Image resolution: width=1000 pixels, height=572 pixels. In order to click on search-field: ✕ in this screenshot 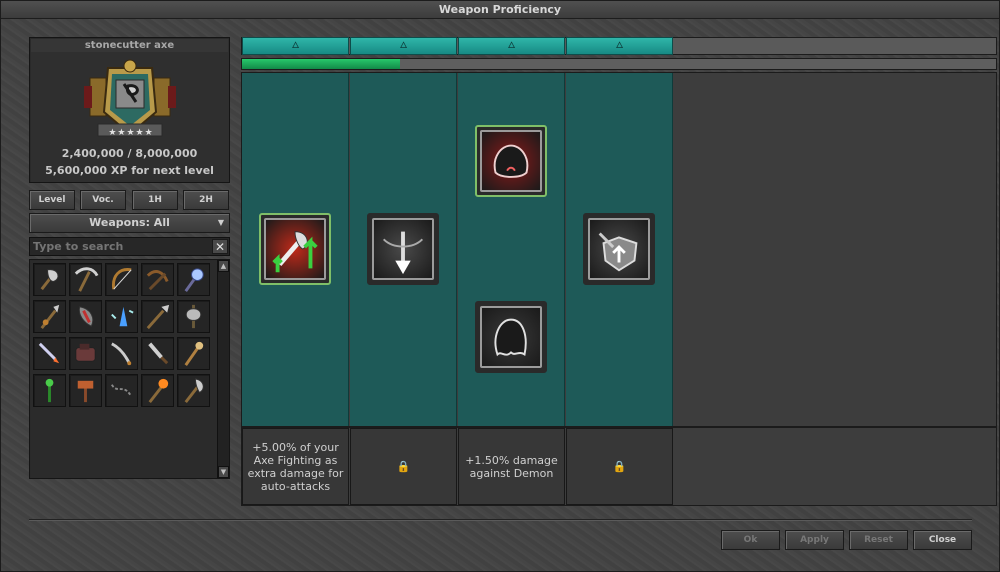, I will do `click(129, 246)`.